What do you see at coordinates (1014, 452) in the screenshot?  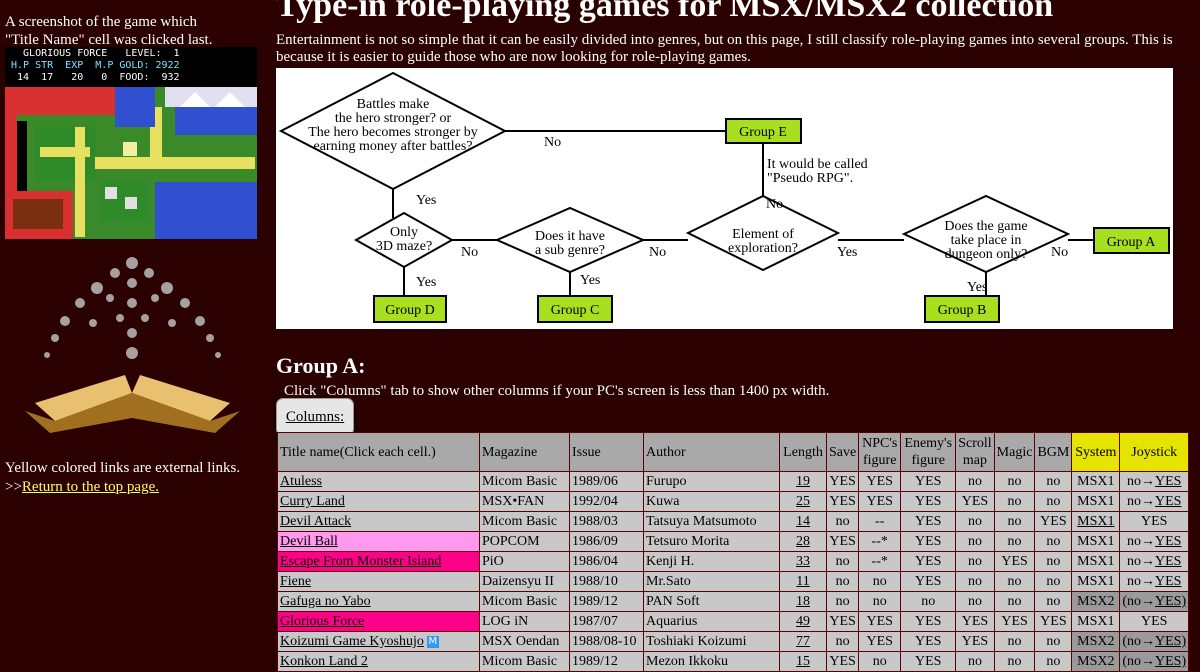 I see `header-magic: Magic` at bounding box center [1014, 452].